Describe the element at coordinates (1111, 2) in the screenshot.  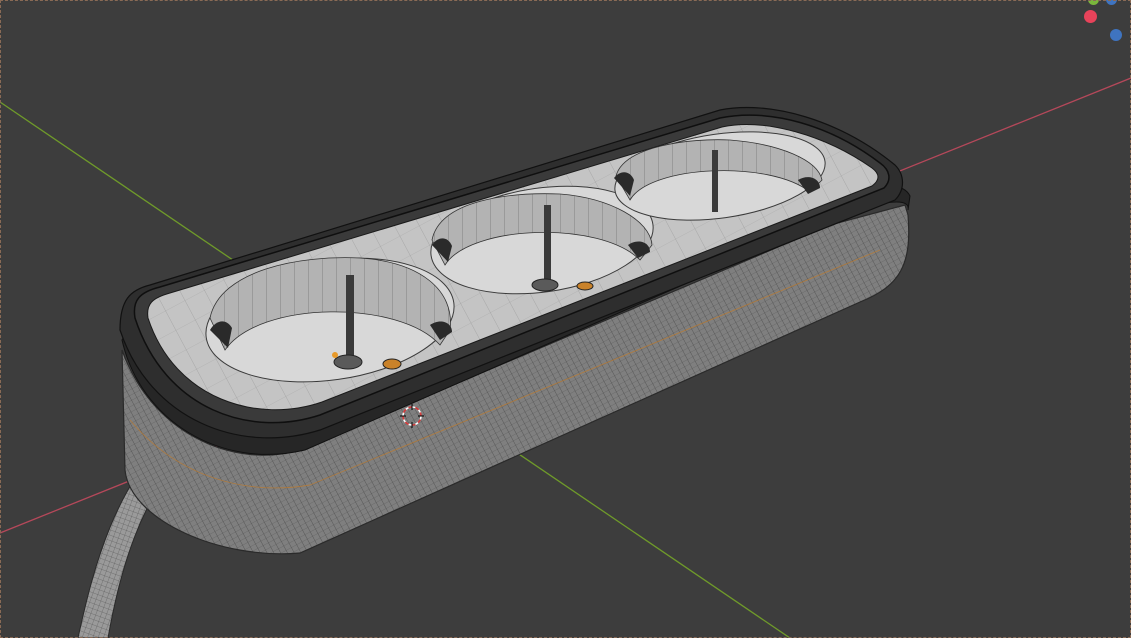
I see `gizmo-z-top-icon` at that location.